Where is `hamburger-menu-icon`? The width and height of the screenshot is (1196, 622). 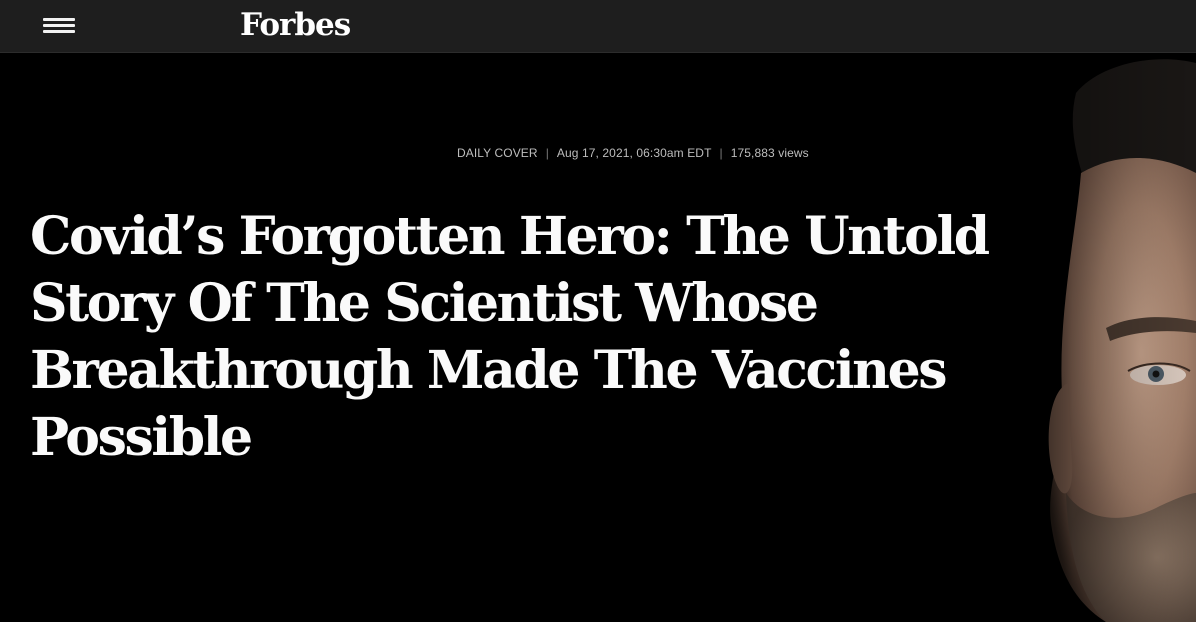 hamburger-menu-icon is located at coordinates (59, 25).